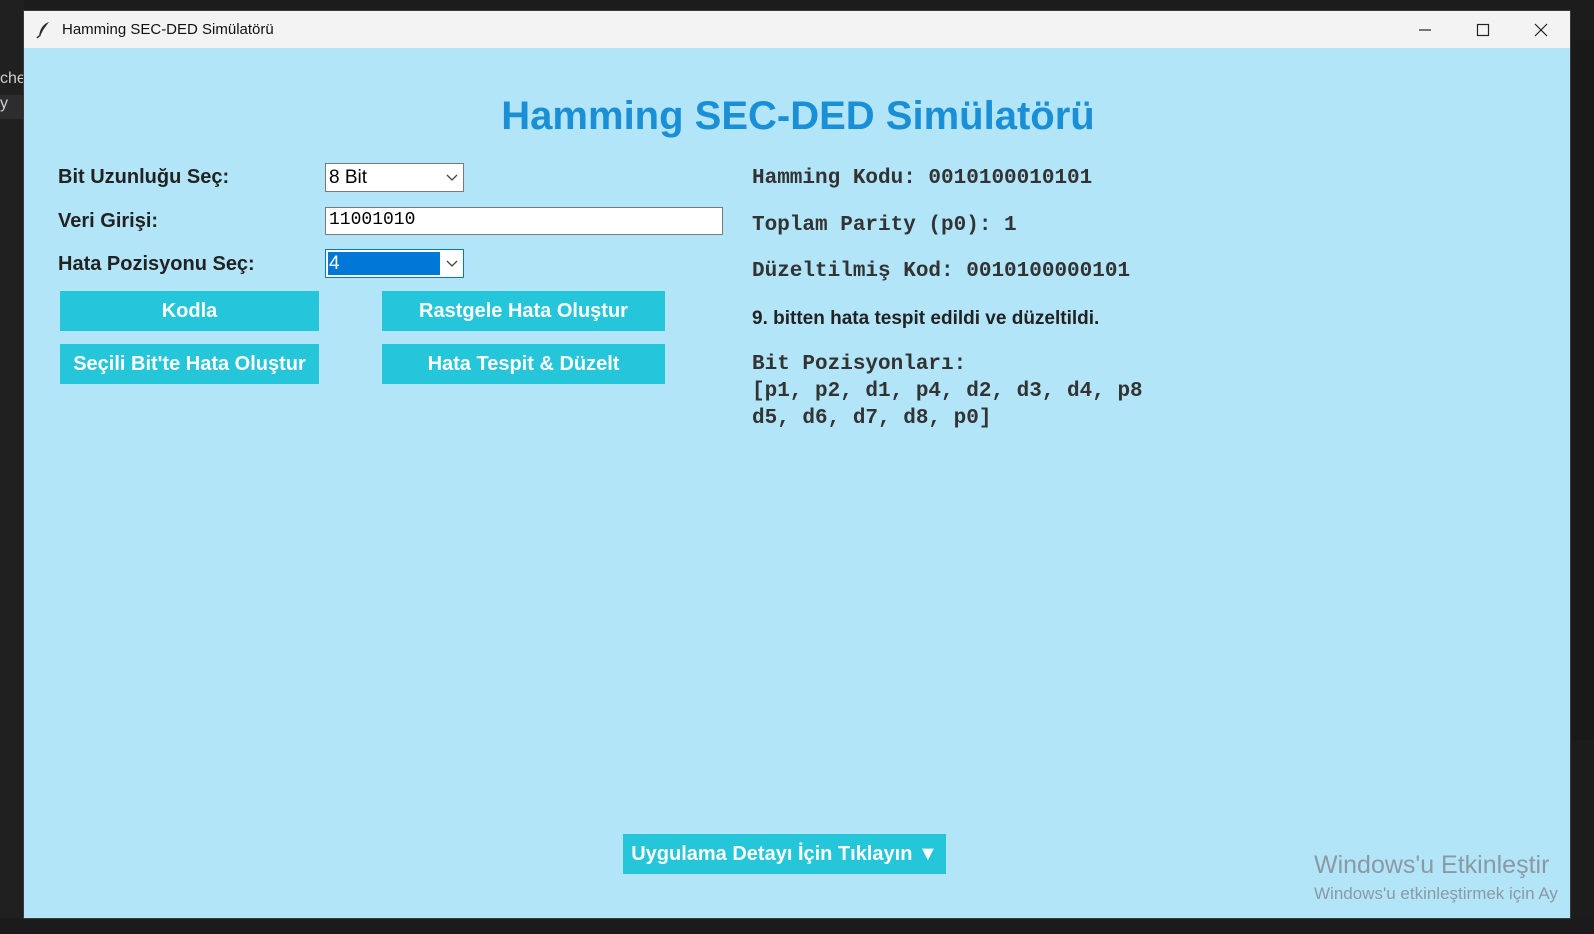  Describe the element at coordinates (156, 264) in the screenshot. I see `error-position-label: Hata Pozisyonu Seç:` at that location.